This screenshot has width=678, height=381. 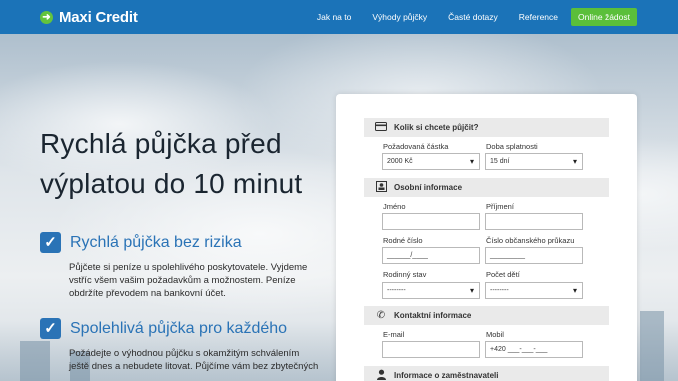 What do you see at coordinates (530, 240) in the screenshot?
I see `id-card-label: Číslo občanského průkazu` at bounding box center [530, 240].